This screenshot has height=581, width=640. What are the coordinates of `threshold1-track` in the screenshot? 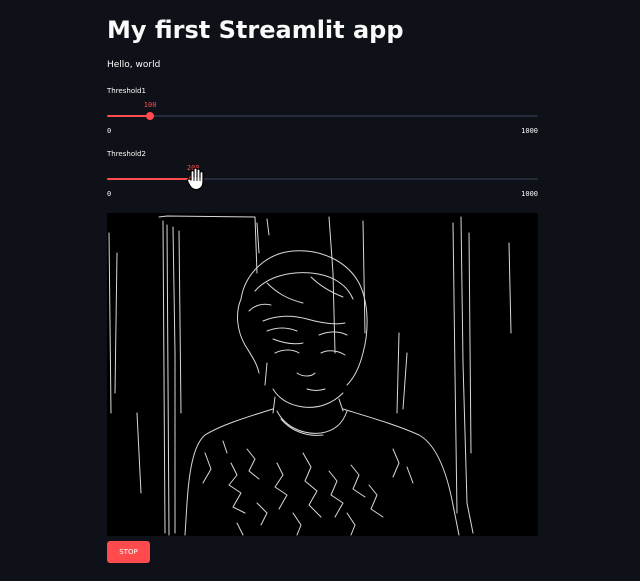 It's located at (322, 116).